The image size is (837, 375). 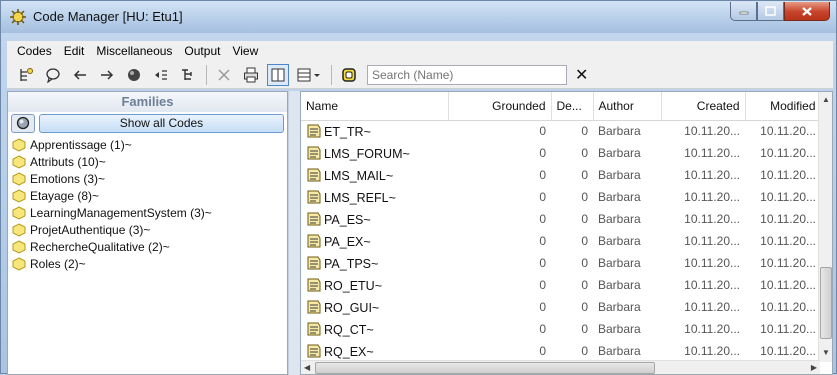 What do you see at coordinates (134, 51) in the screenshot?
I see `menu-miscellaneous: Miscellaneous` at bounding box center [134, 51].